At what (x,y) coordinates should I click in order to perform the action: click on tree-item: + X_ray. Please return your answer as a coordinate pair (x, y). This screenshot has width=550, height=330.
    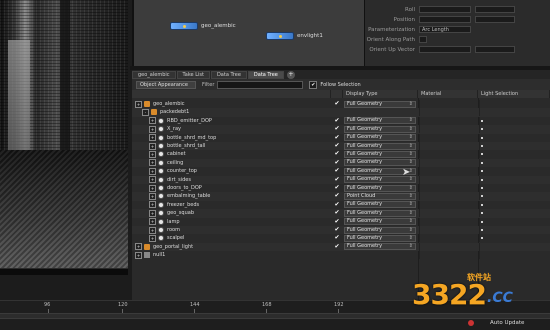
    Looking at the image, I should click on (165, 129).